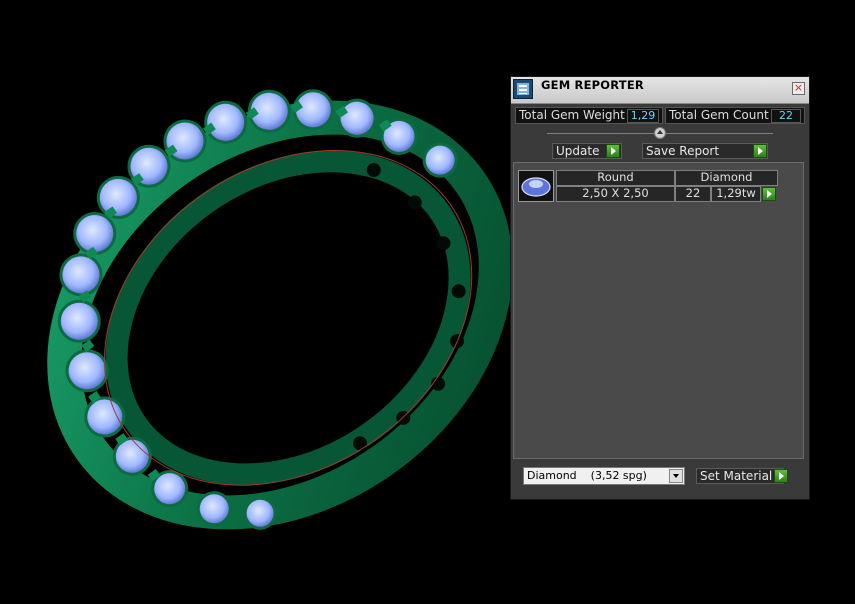  What do you see at coordinates (523, 89) in the screenshot?
I see `gem-reporter-app-icon` at bounding box center [523, 89].